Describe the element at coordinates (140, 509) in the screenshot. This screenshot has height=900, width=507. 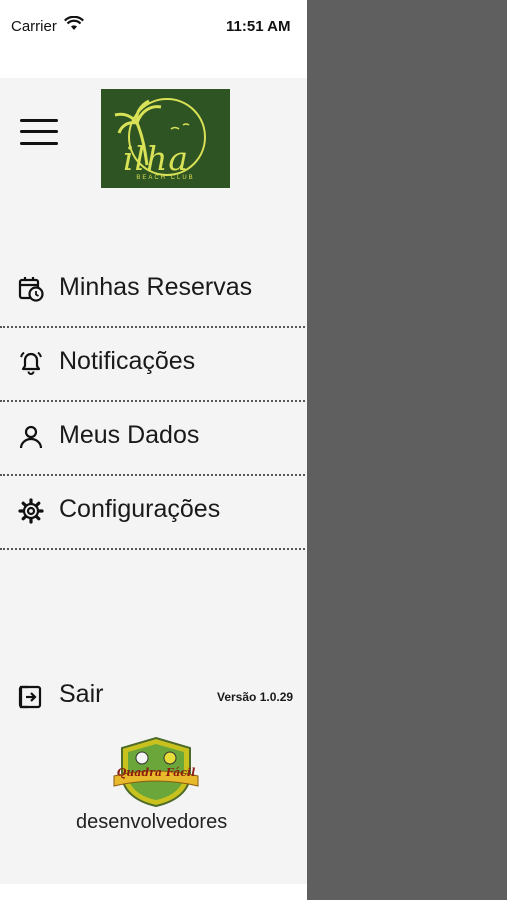
I see `menu-item-label: Configurações` at that location.